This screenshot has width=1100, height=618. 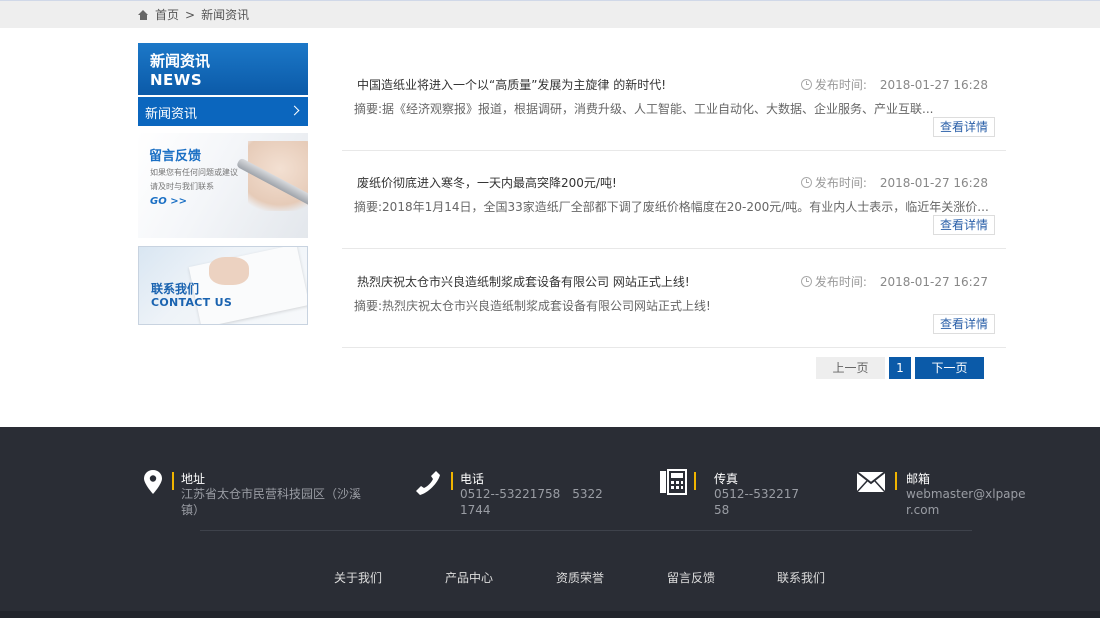 I want to click on breadcrumb: 首页 > 新闻资讯, so click(x=193, y=14).